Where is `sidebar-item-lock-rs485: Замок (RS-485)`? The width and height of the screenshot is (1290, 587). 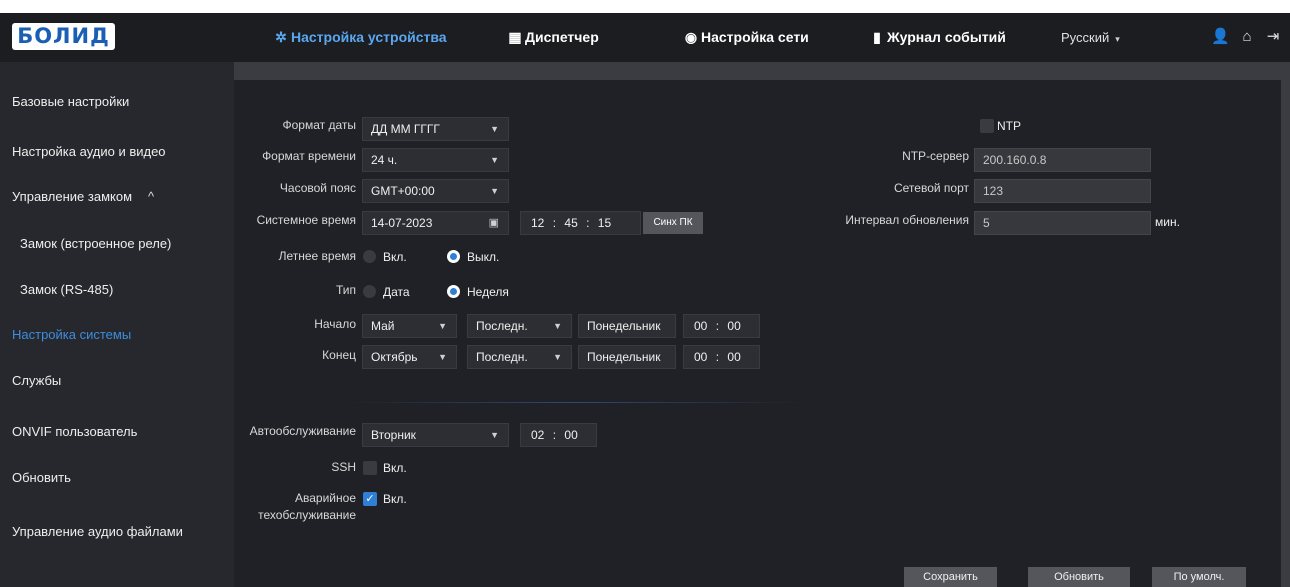
sidebar-item-lock-rs485: Замок (RS-485) is located at coordinates (66, 289).